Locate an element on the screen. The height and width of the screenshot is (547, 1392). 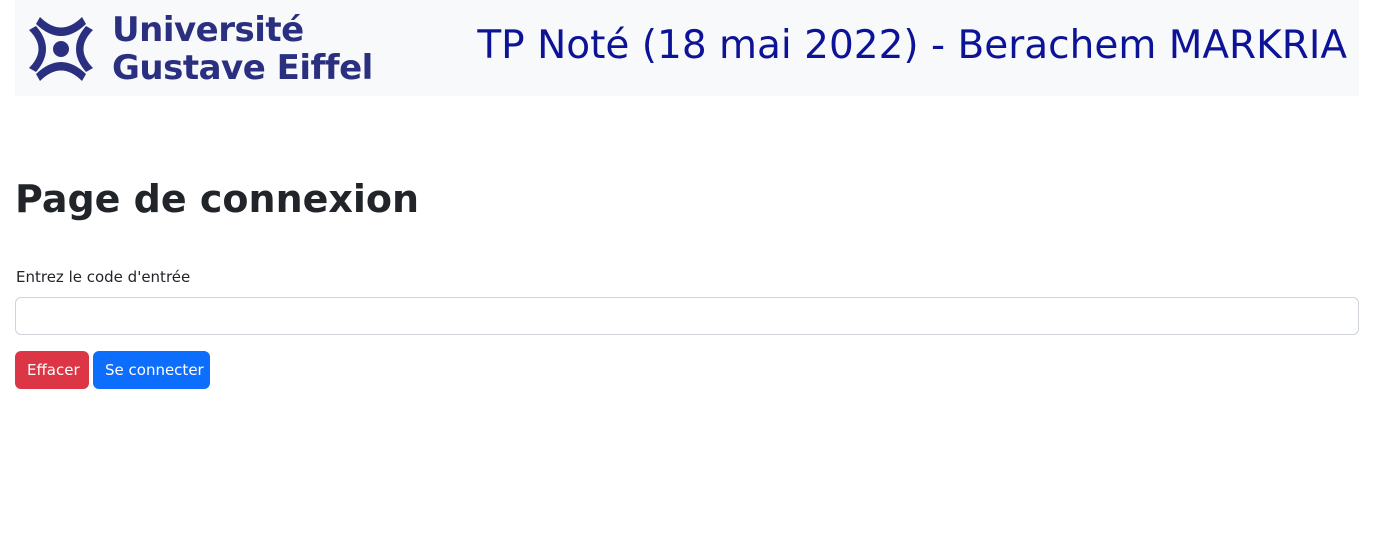
clear-button: Effacer is located at coordinates (52, 370).